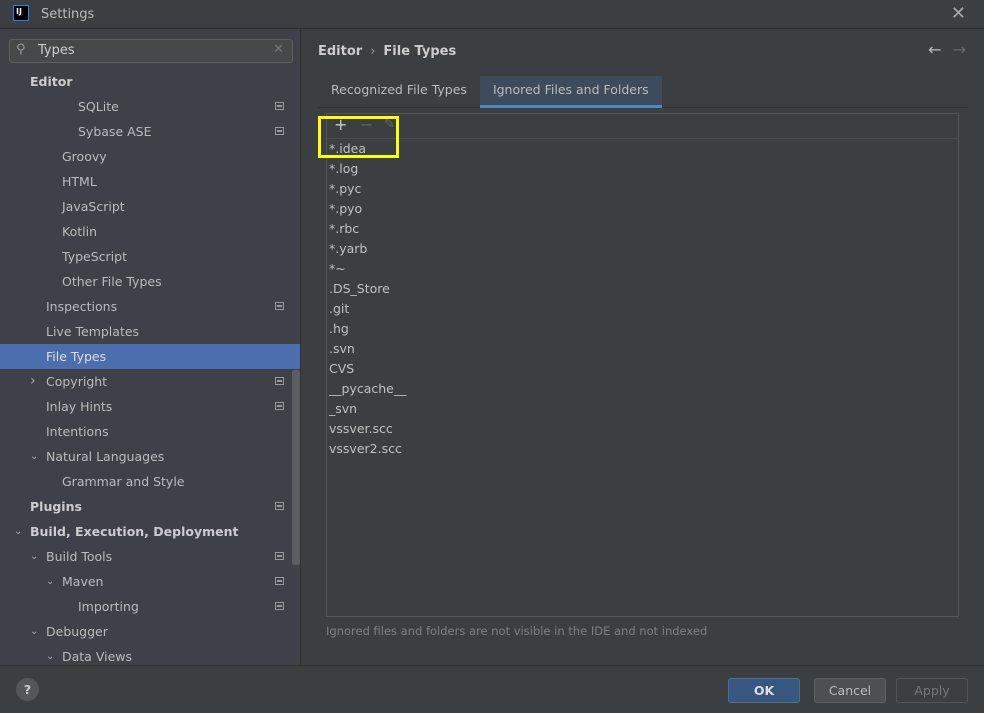 The image size is (984, 713). Describe the element at coordinates (150, 256) in the screenshot. I see `sidebar-item: TypeScript` at that location.